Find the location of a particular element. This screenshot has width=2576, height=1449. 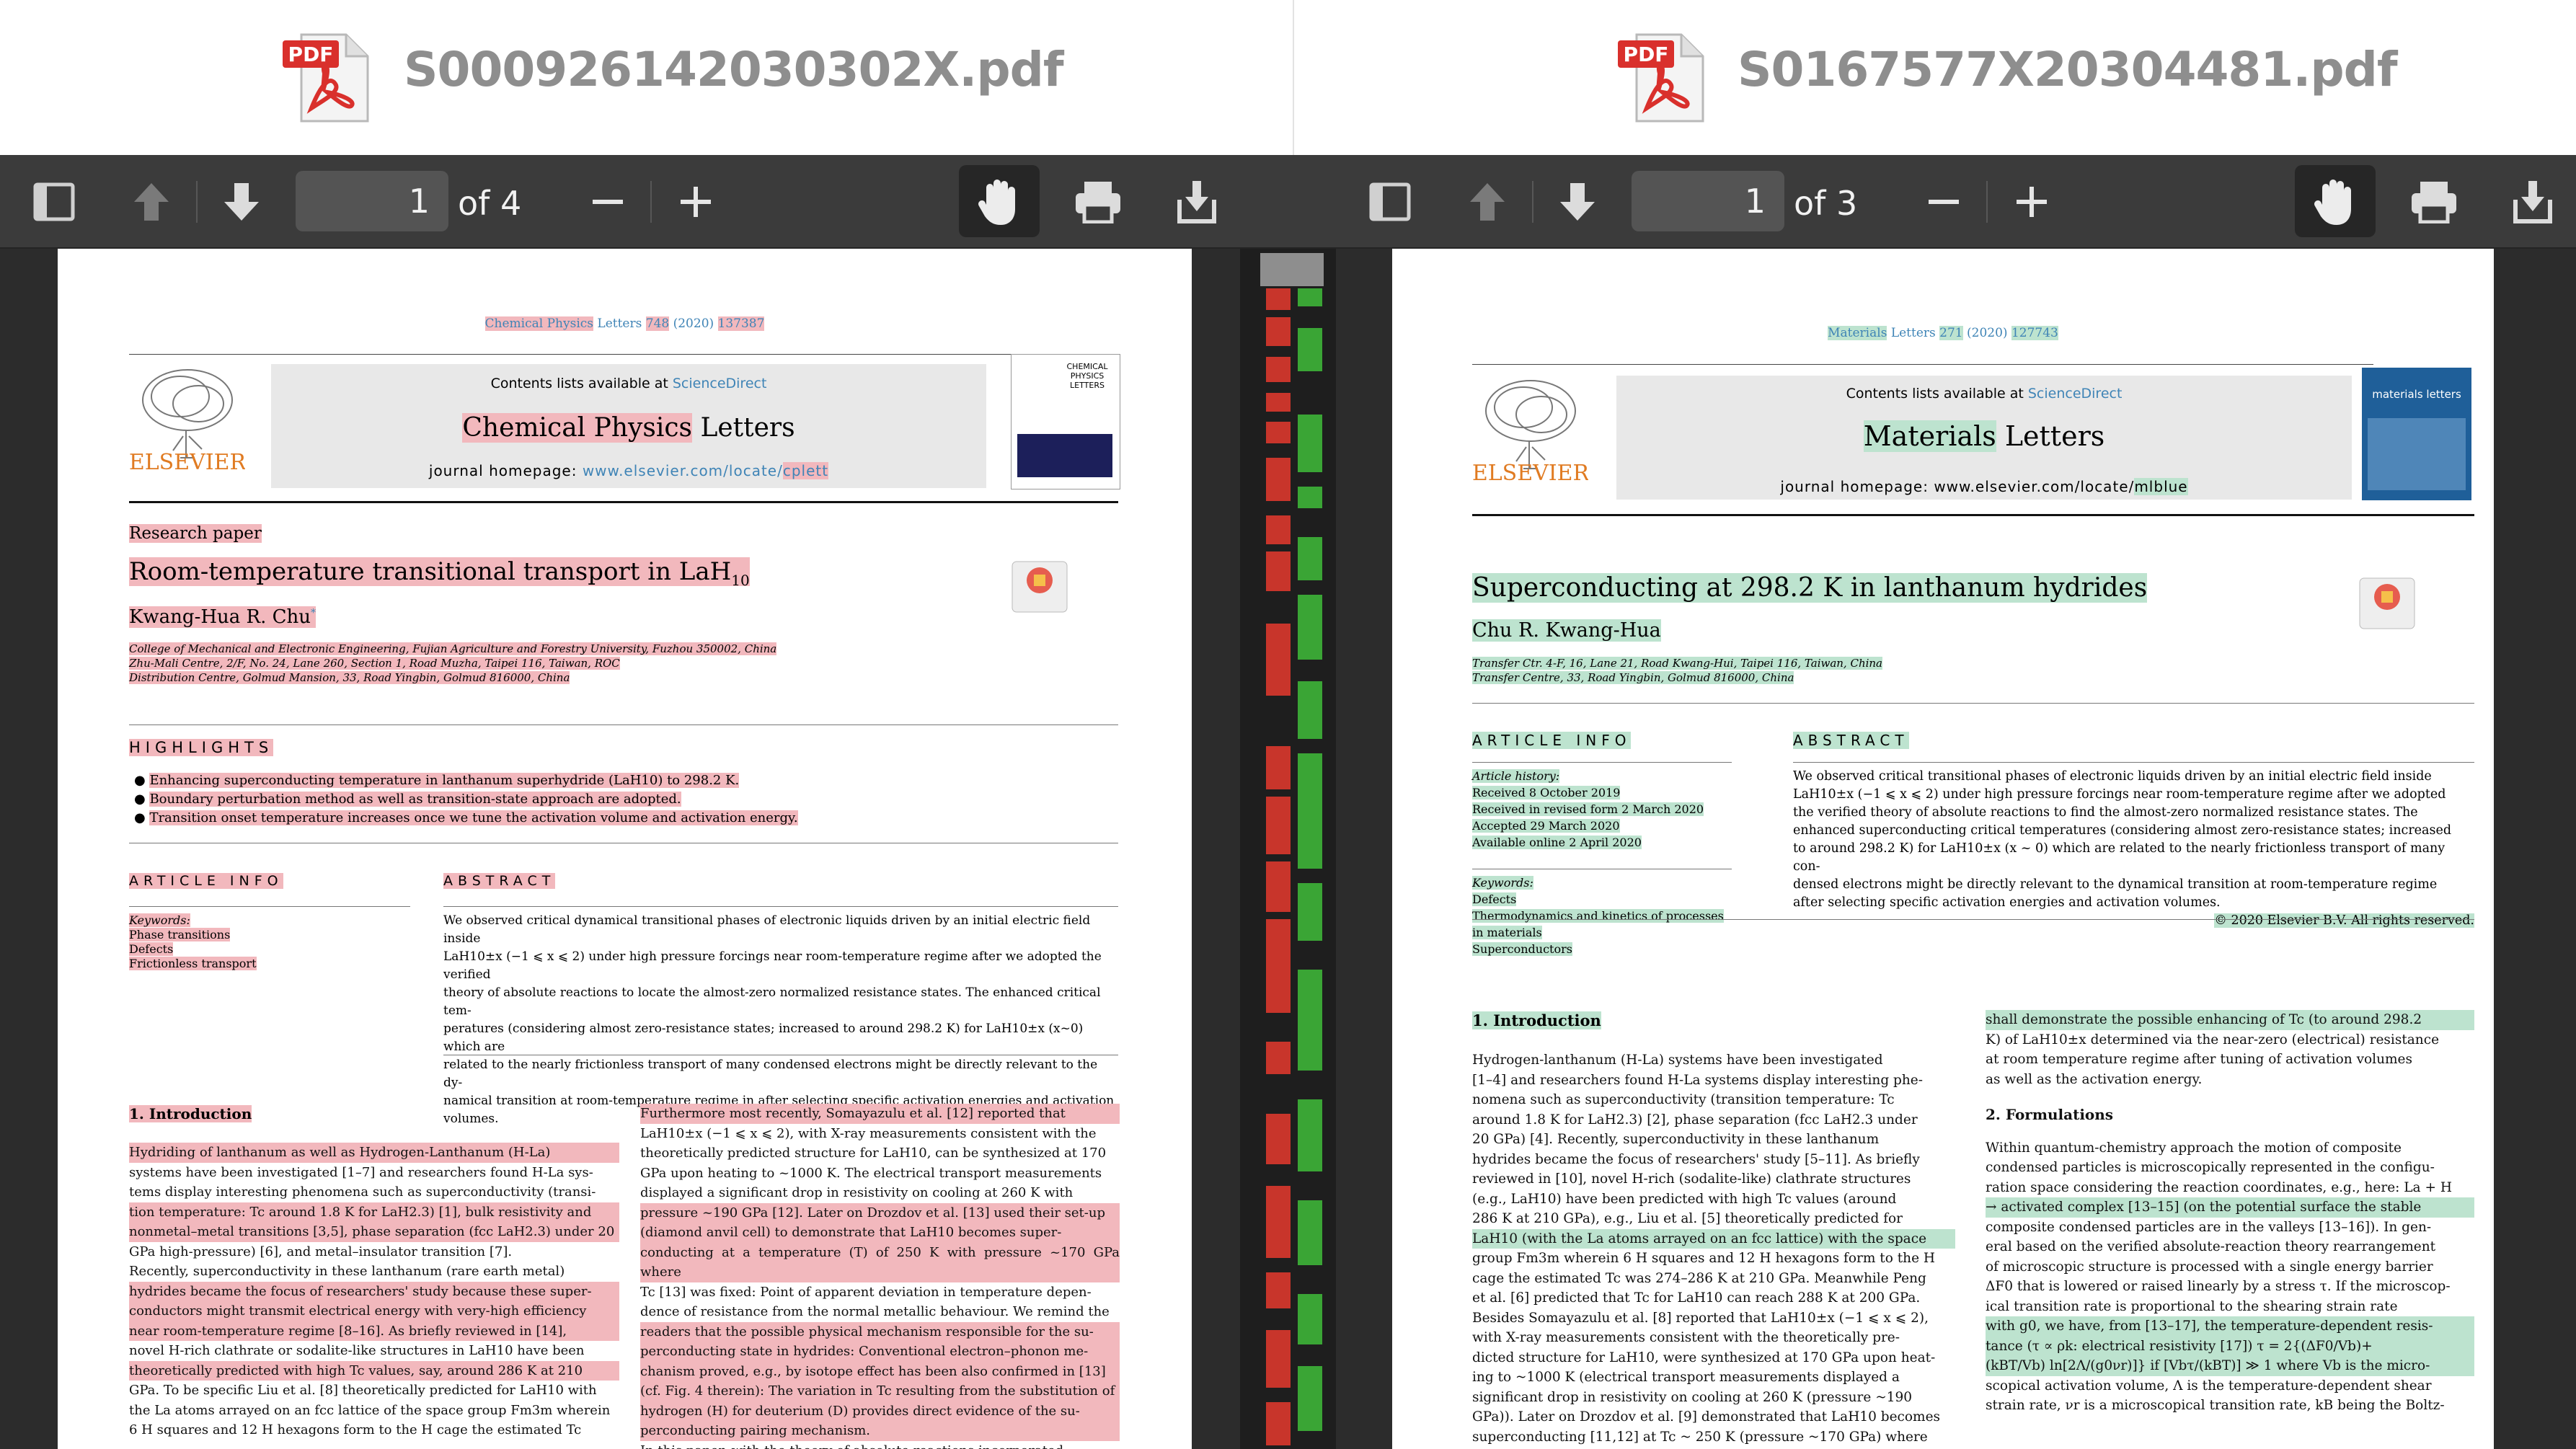

citation: Materials Letters 271 (2020) 127743 is located at coordinates (1943, 333).